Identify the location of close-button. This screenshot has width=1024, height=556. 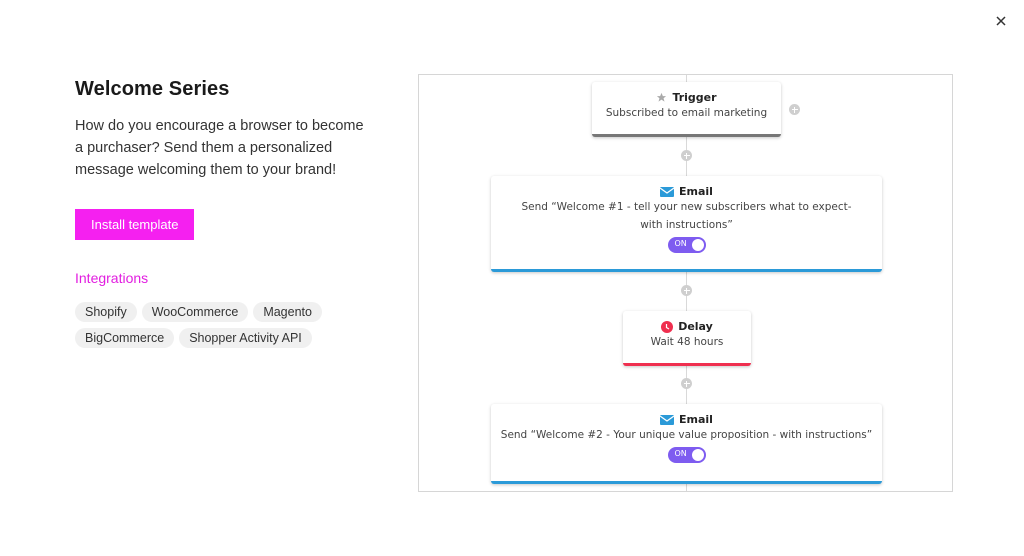
(1004, 24).